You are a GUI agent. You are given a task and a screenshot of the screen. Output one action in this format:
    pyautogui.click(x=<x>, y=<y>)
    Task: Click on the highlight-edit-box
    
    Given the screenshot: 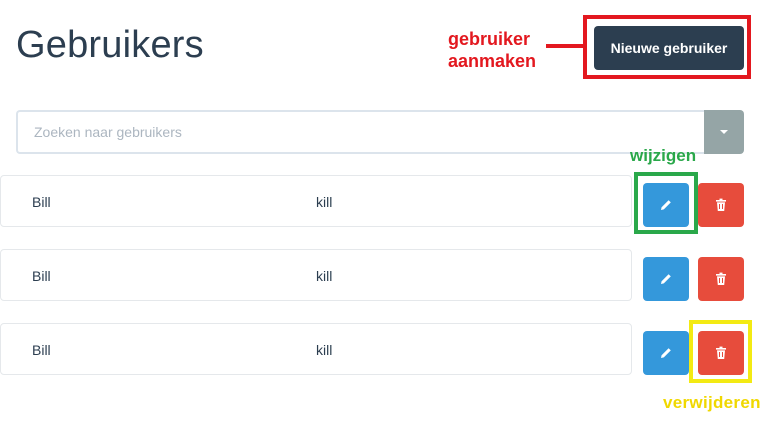 What is the action you would take?
    pyautogui.click(x=666, y=203)
    